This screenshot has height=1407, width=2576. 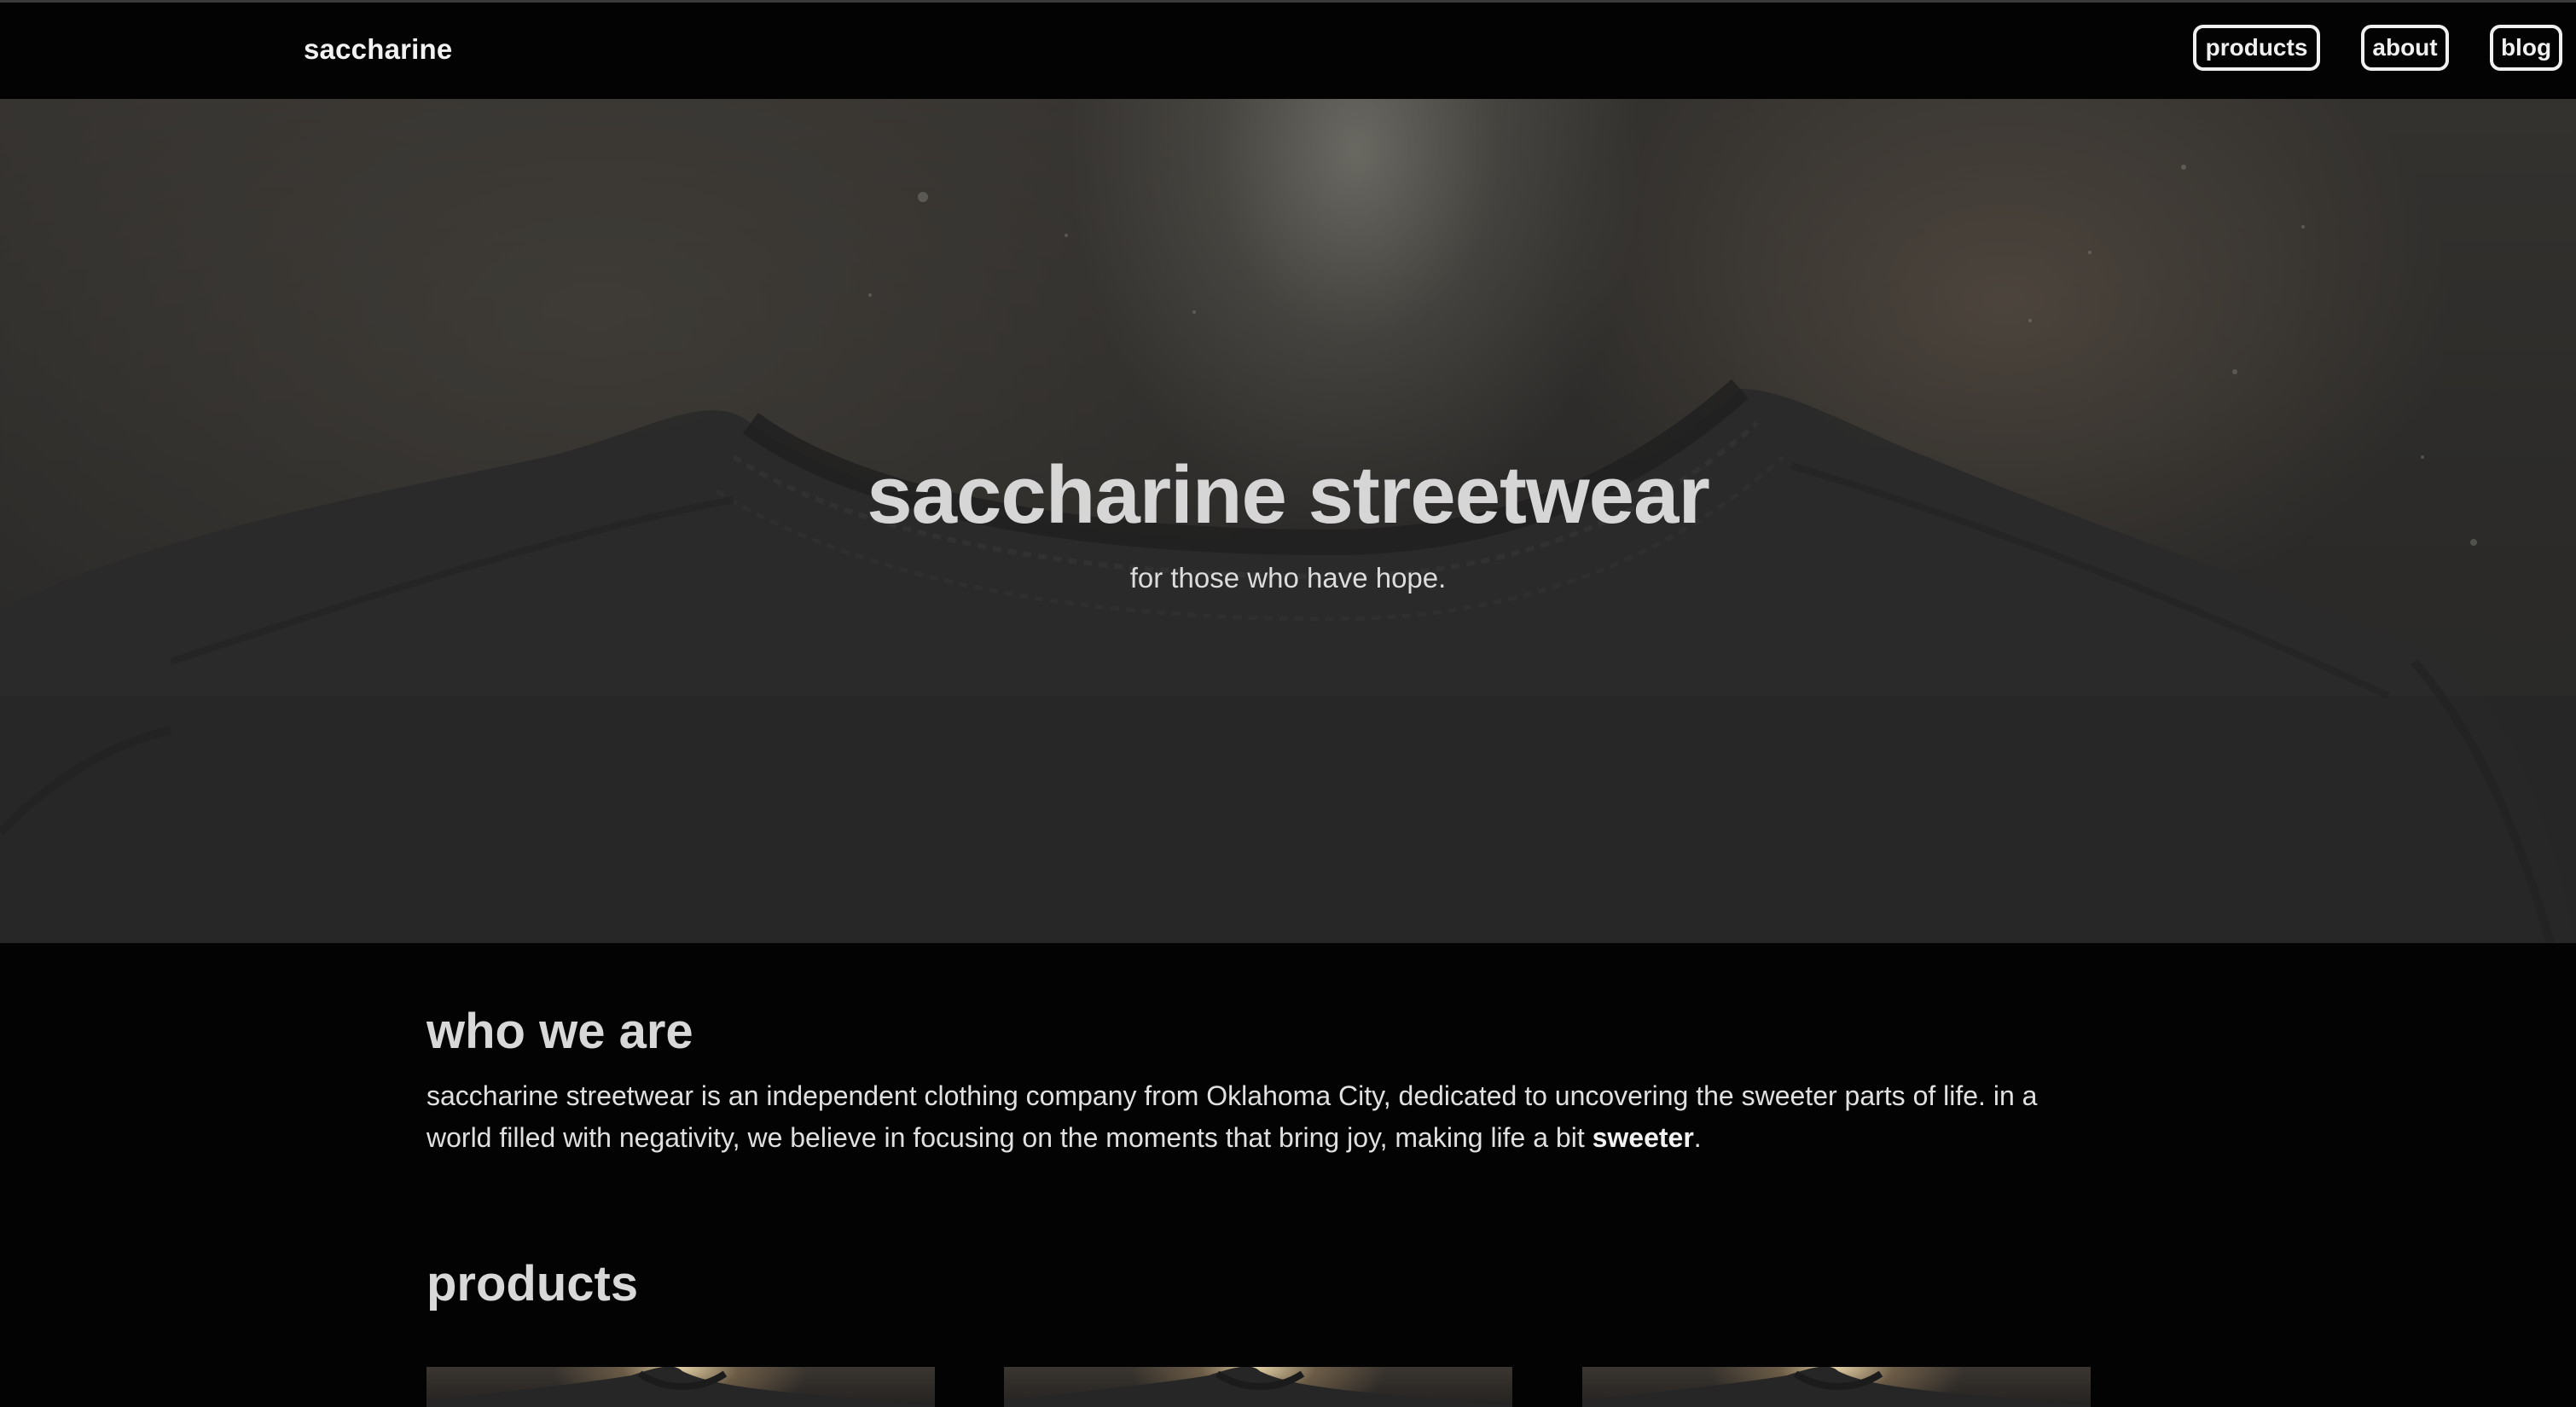 What do you see at coordinates (1643, 1137) in the screenshot?
I see `about-text-bold: sweeter` at bounding box center [1643, 1137].